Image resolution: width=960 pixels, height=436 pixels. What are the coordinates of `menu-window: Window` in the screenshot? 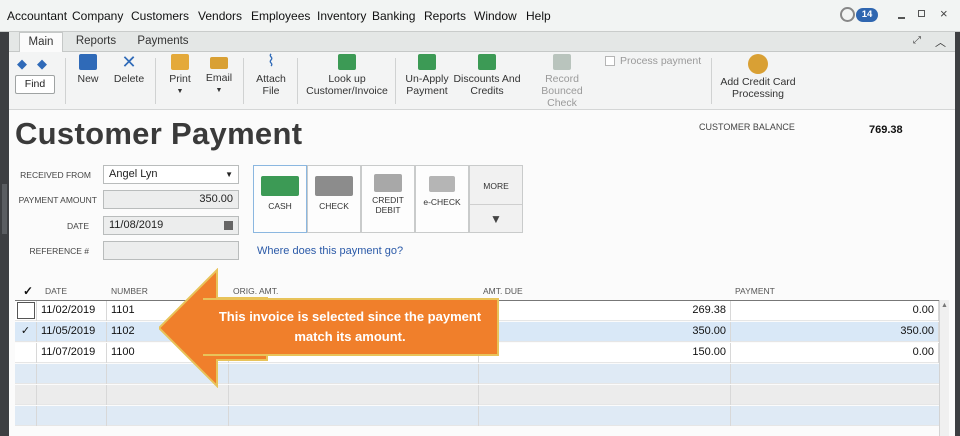 It's located at (495, 16).